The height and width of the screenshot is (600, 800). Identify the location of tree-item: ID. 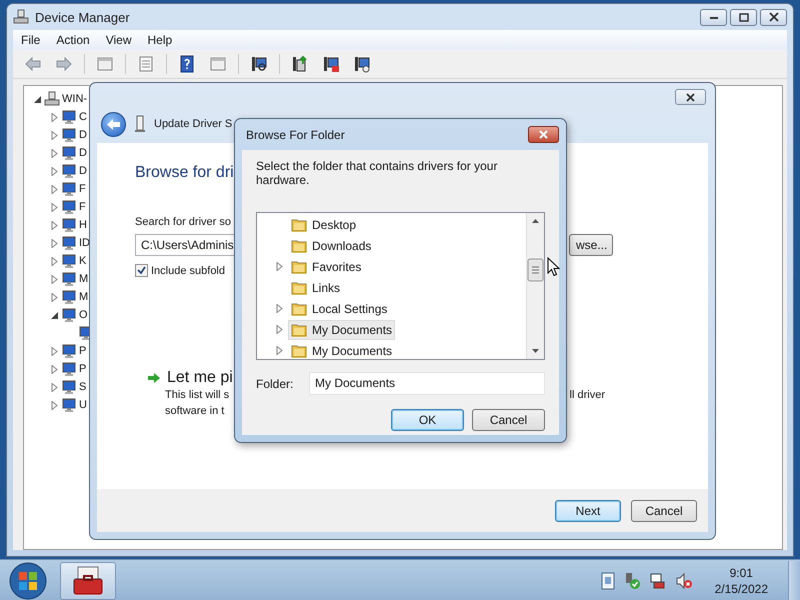
(84, 243).